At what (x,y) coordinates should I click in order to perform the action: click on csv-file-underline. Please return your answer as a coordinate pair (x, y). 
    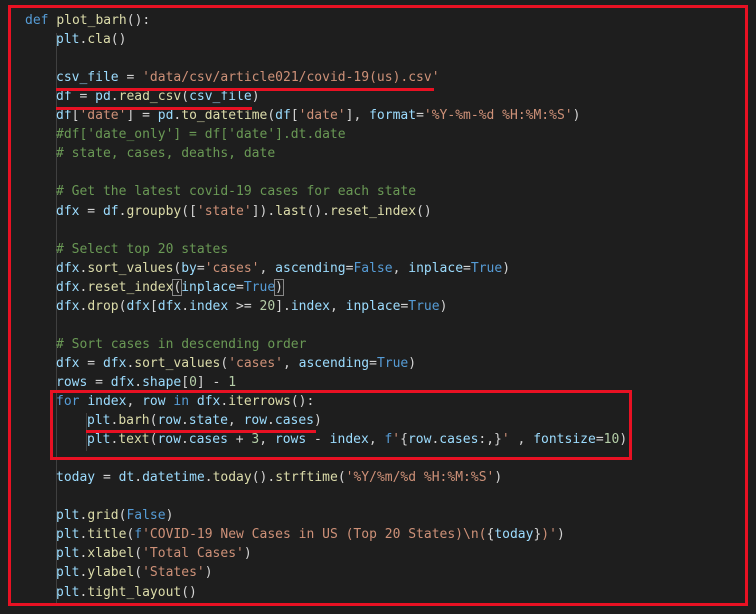
    Looking at the image, I should click on (245, 89).